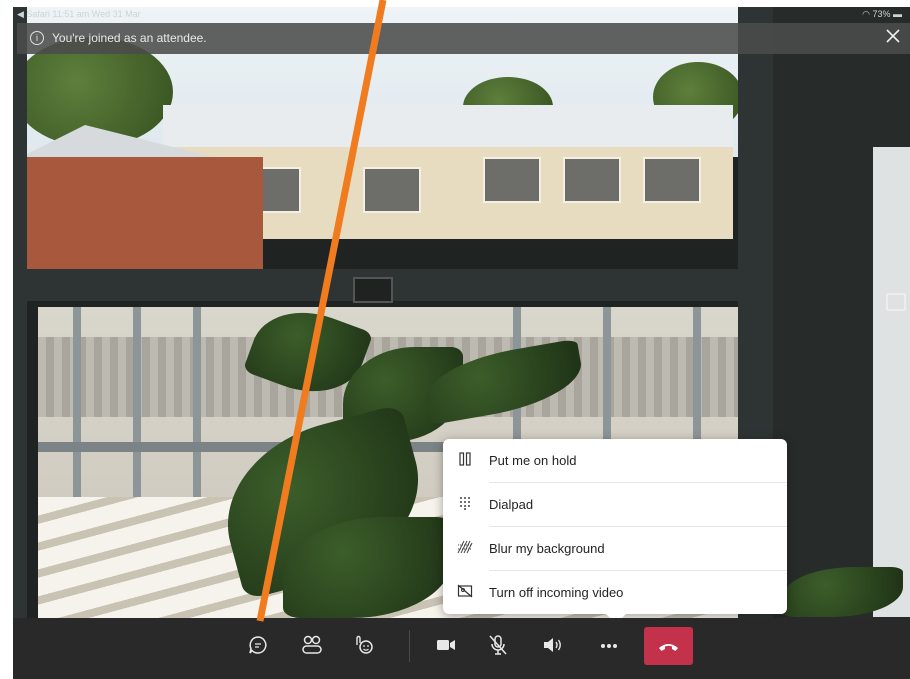 The width and height of the screenshot is (910, 679). Describe the element at coordinates (615, 549) in the screenshot. I see `menu-item-blur-background: Blur my background` at that location.